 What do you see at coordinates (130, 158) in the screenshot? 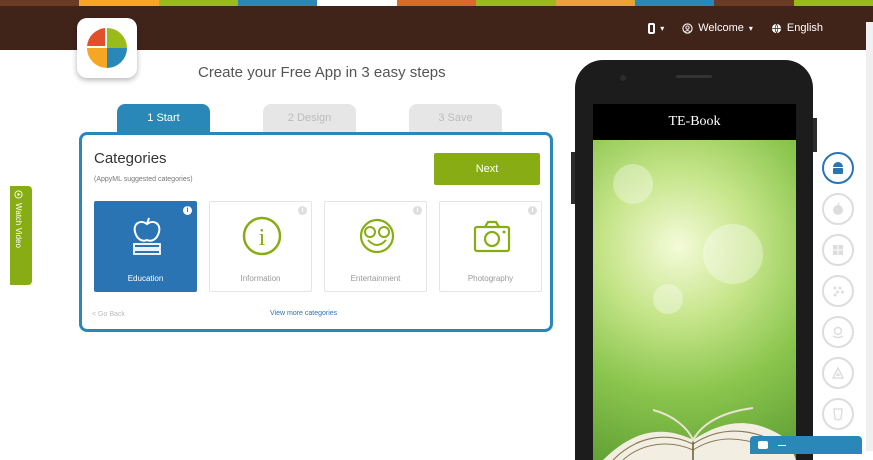
I see `categories-title: Categories` at bounding box center [130, 158].